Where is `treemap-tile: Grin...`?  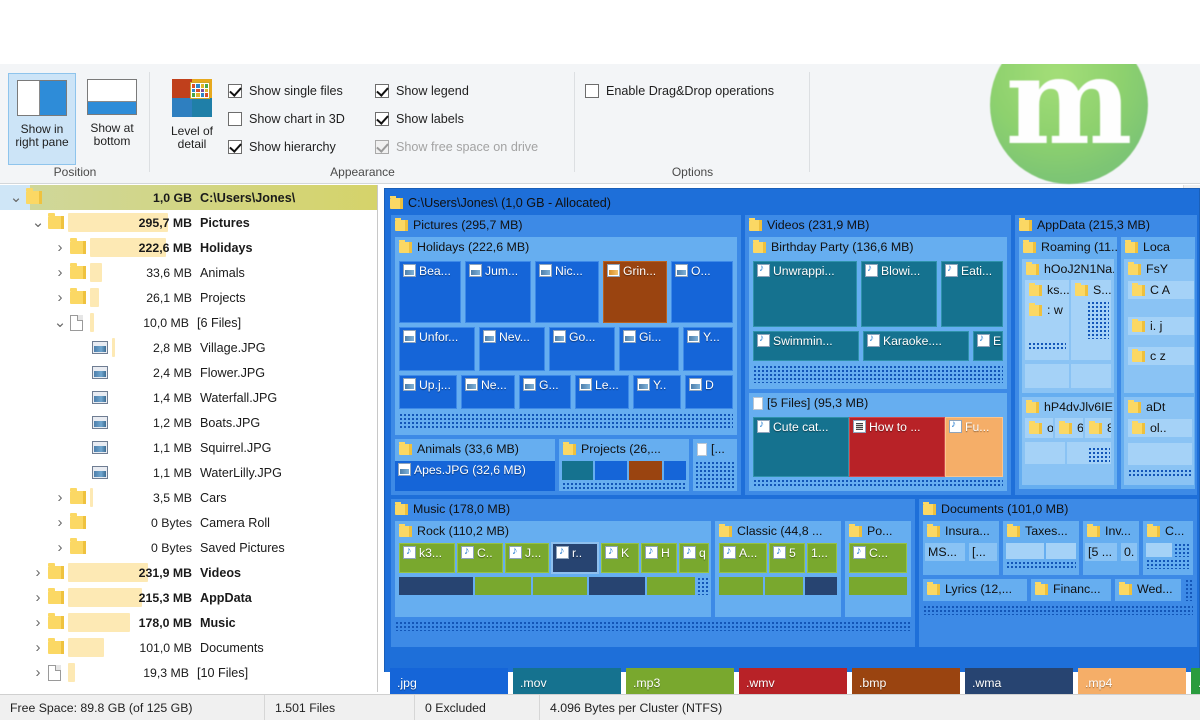 treemap-tile: Grin... is located at coordinates (635, 292).